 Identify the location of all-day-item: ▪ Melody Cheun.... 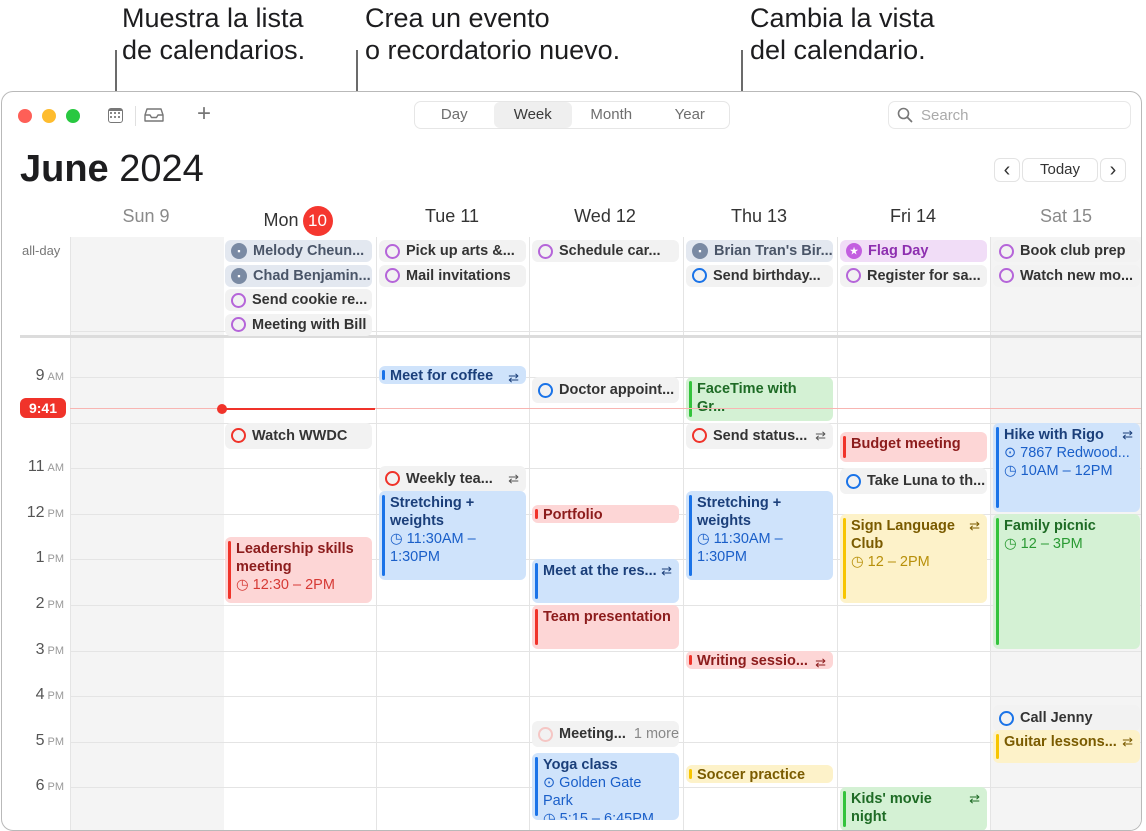
(298, 251).